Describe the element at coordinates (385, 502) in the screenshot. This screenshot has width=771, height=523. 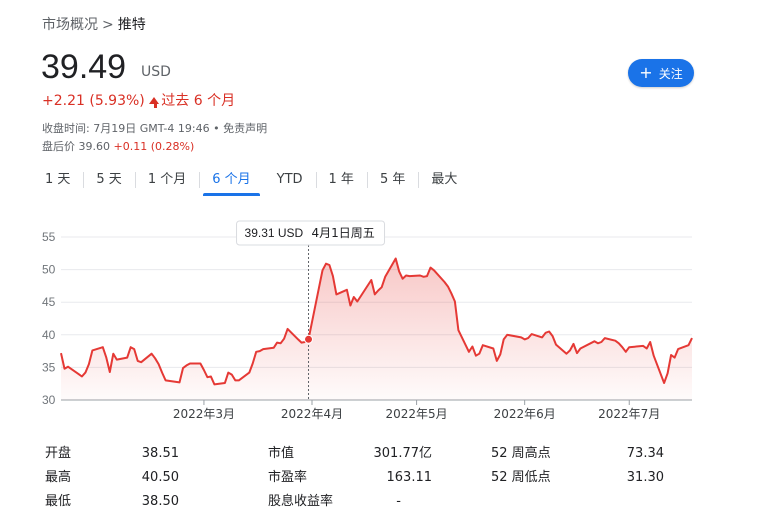
I see `stats-row: 最低 38.50 股息收益率 -` at that location.